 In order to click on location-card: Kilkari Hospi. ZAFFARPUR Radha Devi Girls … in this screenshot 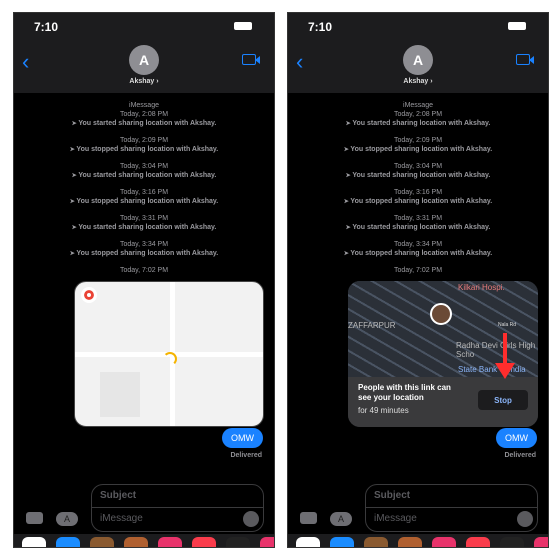, I will do `click(443, 354)`.